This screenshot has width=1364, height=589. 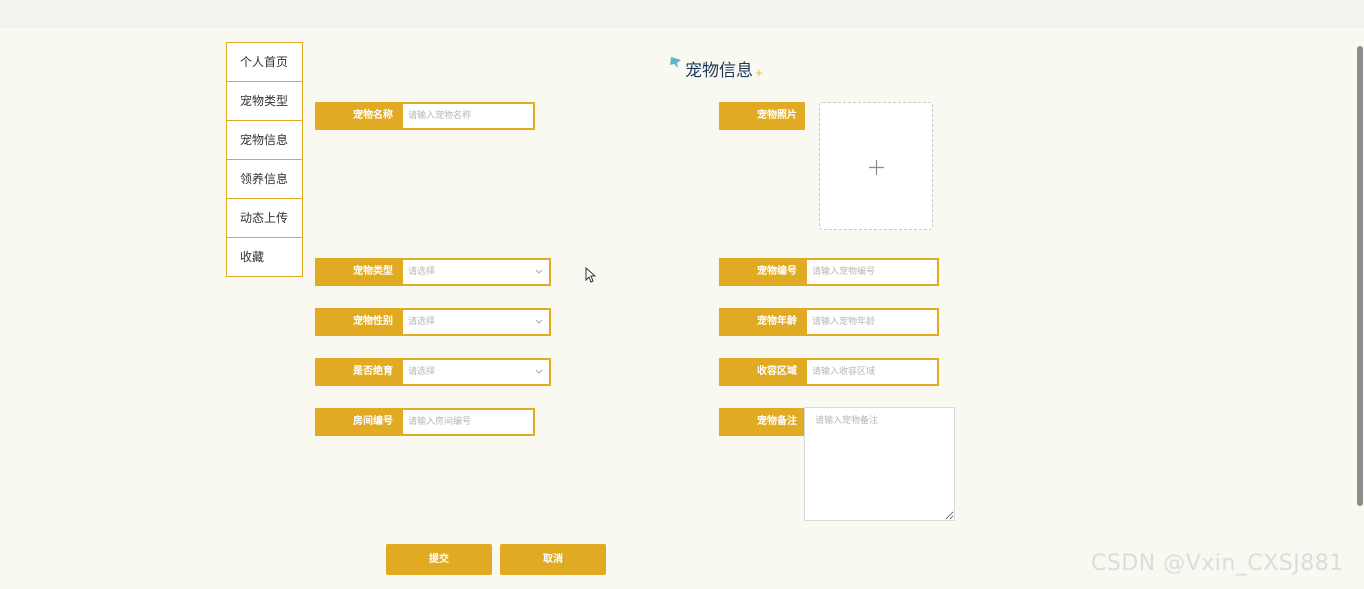 What do you see at coordinates (439, 559) in the screenshot?
I see `submit-button: 提交` at bounding box center [439, 559].